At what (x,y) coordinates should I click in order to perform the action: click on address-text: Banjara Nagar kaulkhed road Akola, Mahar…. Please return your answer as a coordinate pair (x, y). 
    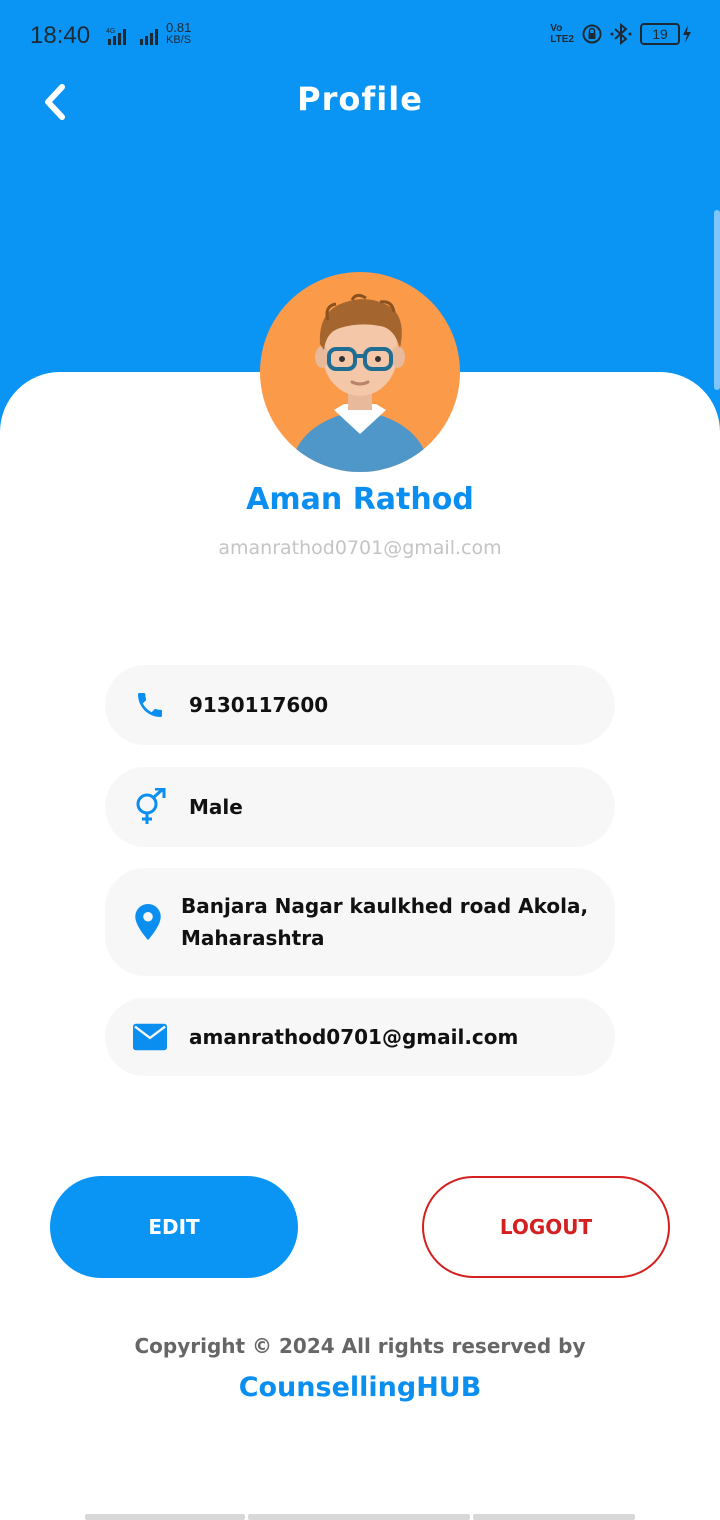
    Looking at the image, I should click on (385, 922).